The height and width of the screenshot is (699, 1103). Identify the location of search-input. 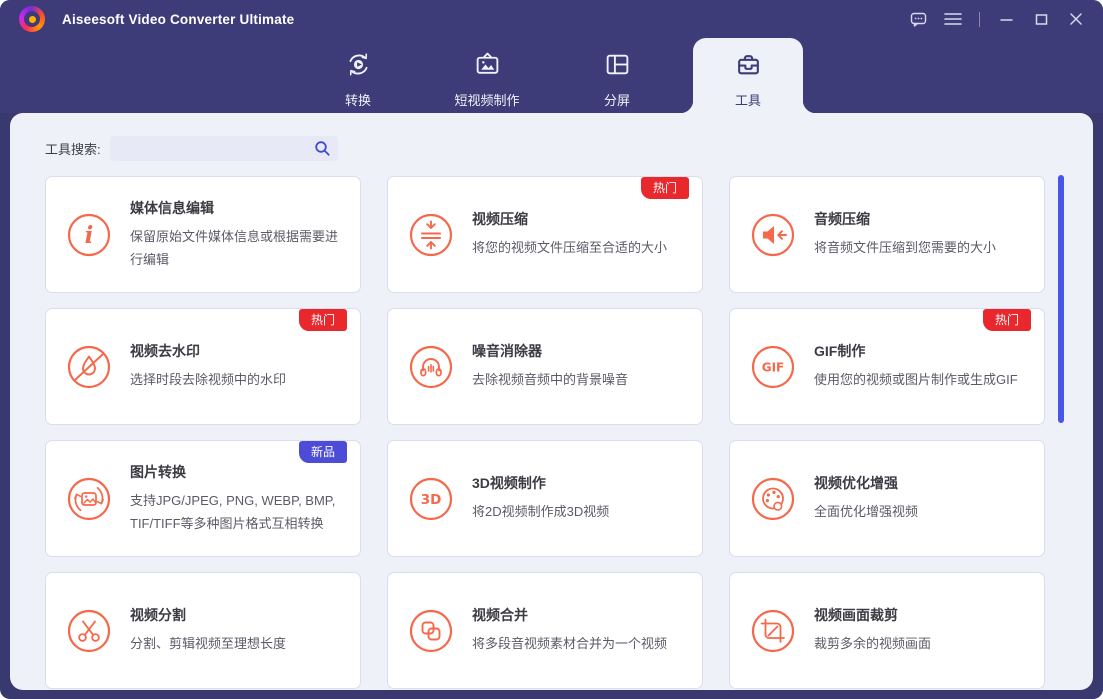
(223, 148).